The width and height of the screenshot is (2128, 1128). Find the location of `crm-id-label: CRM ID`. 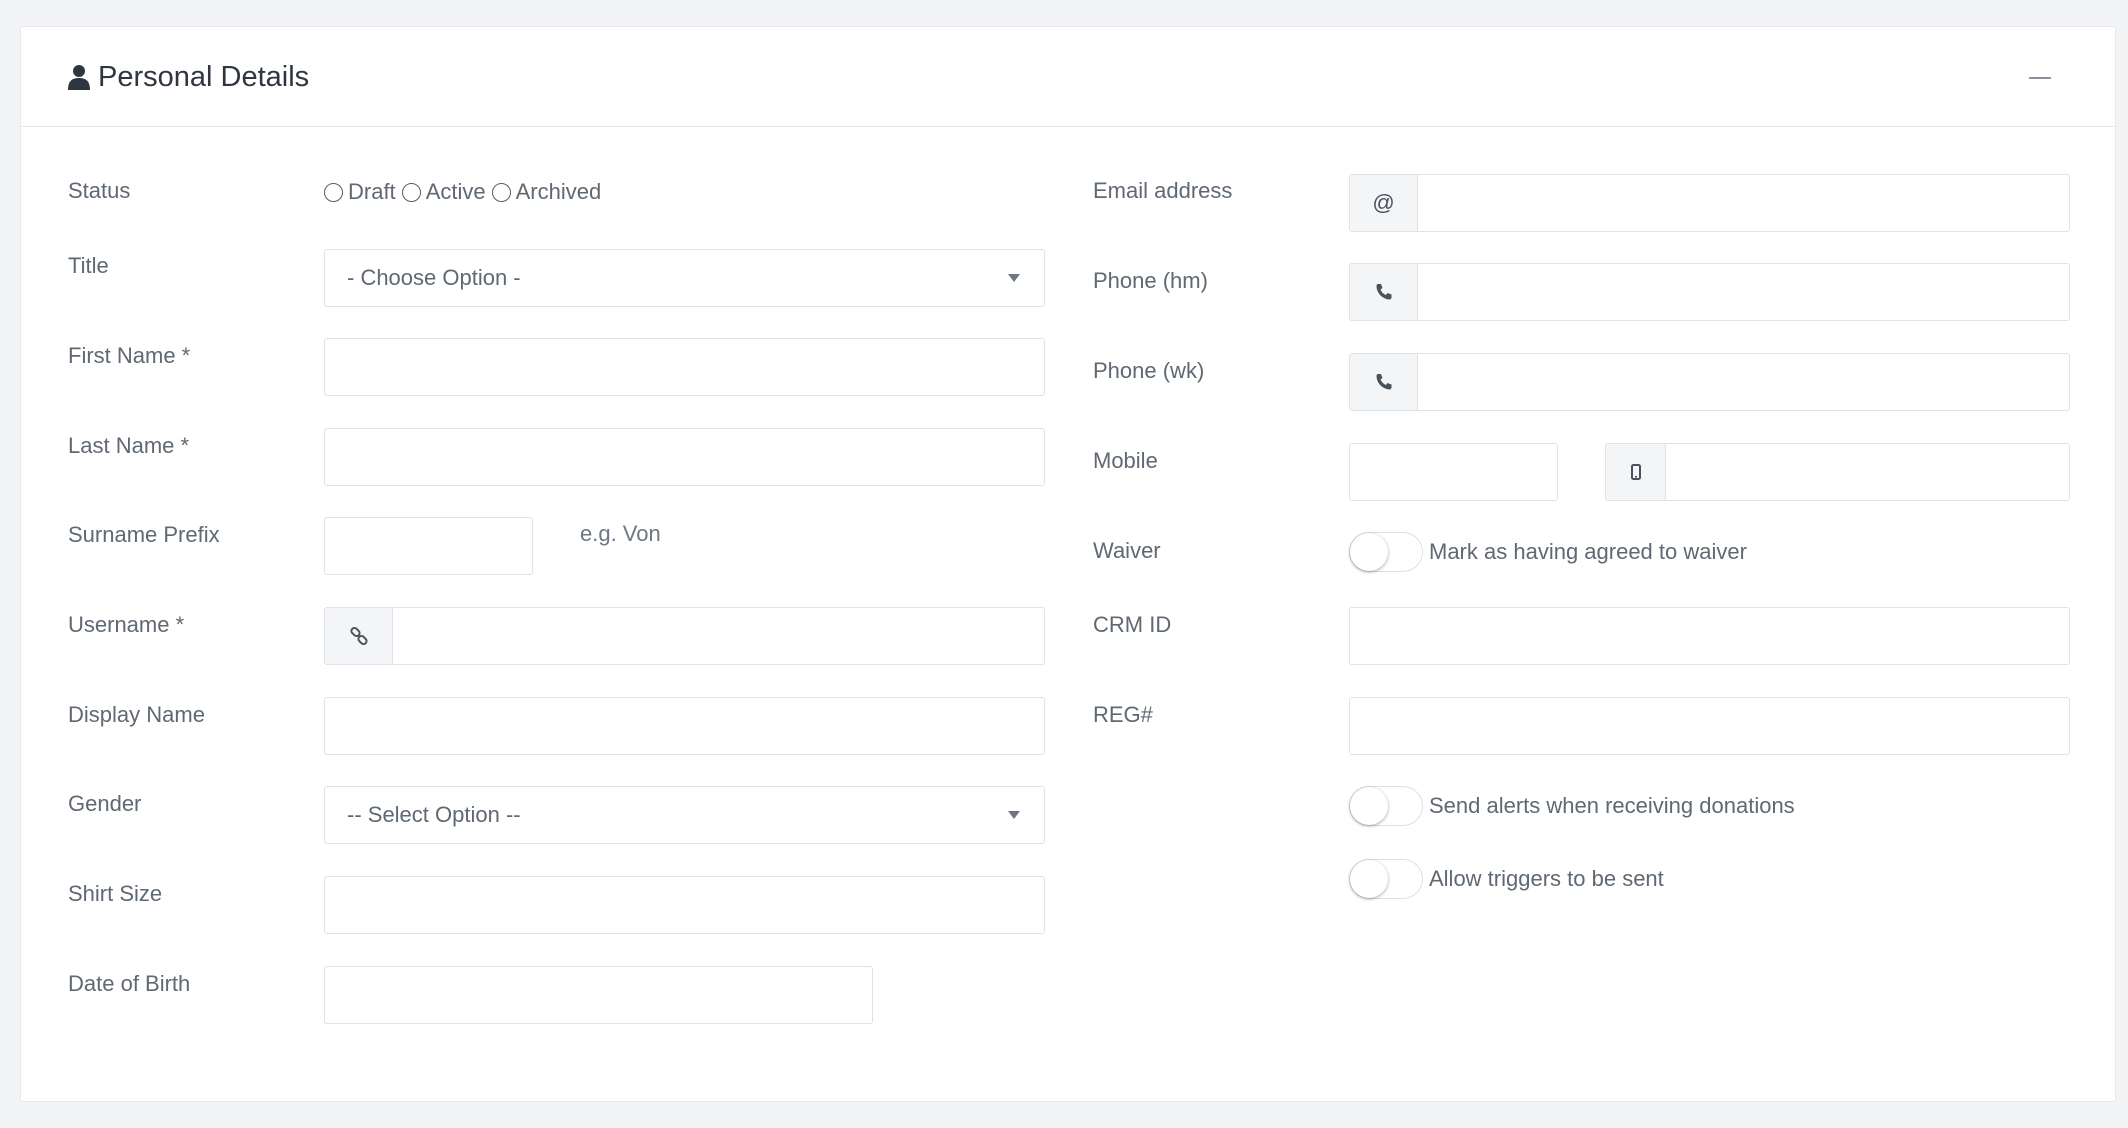

crm-id-label: CRM ID is located at coordinates (1132, 624).